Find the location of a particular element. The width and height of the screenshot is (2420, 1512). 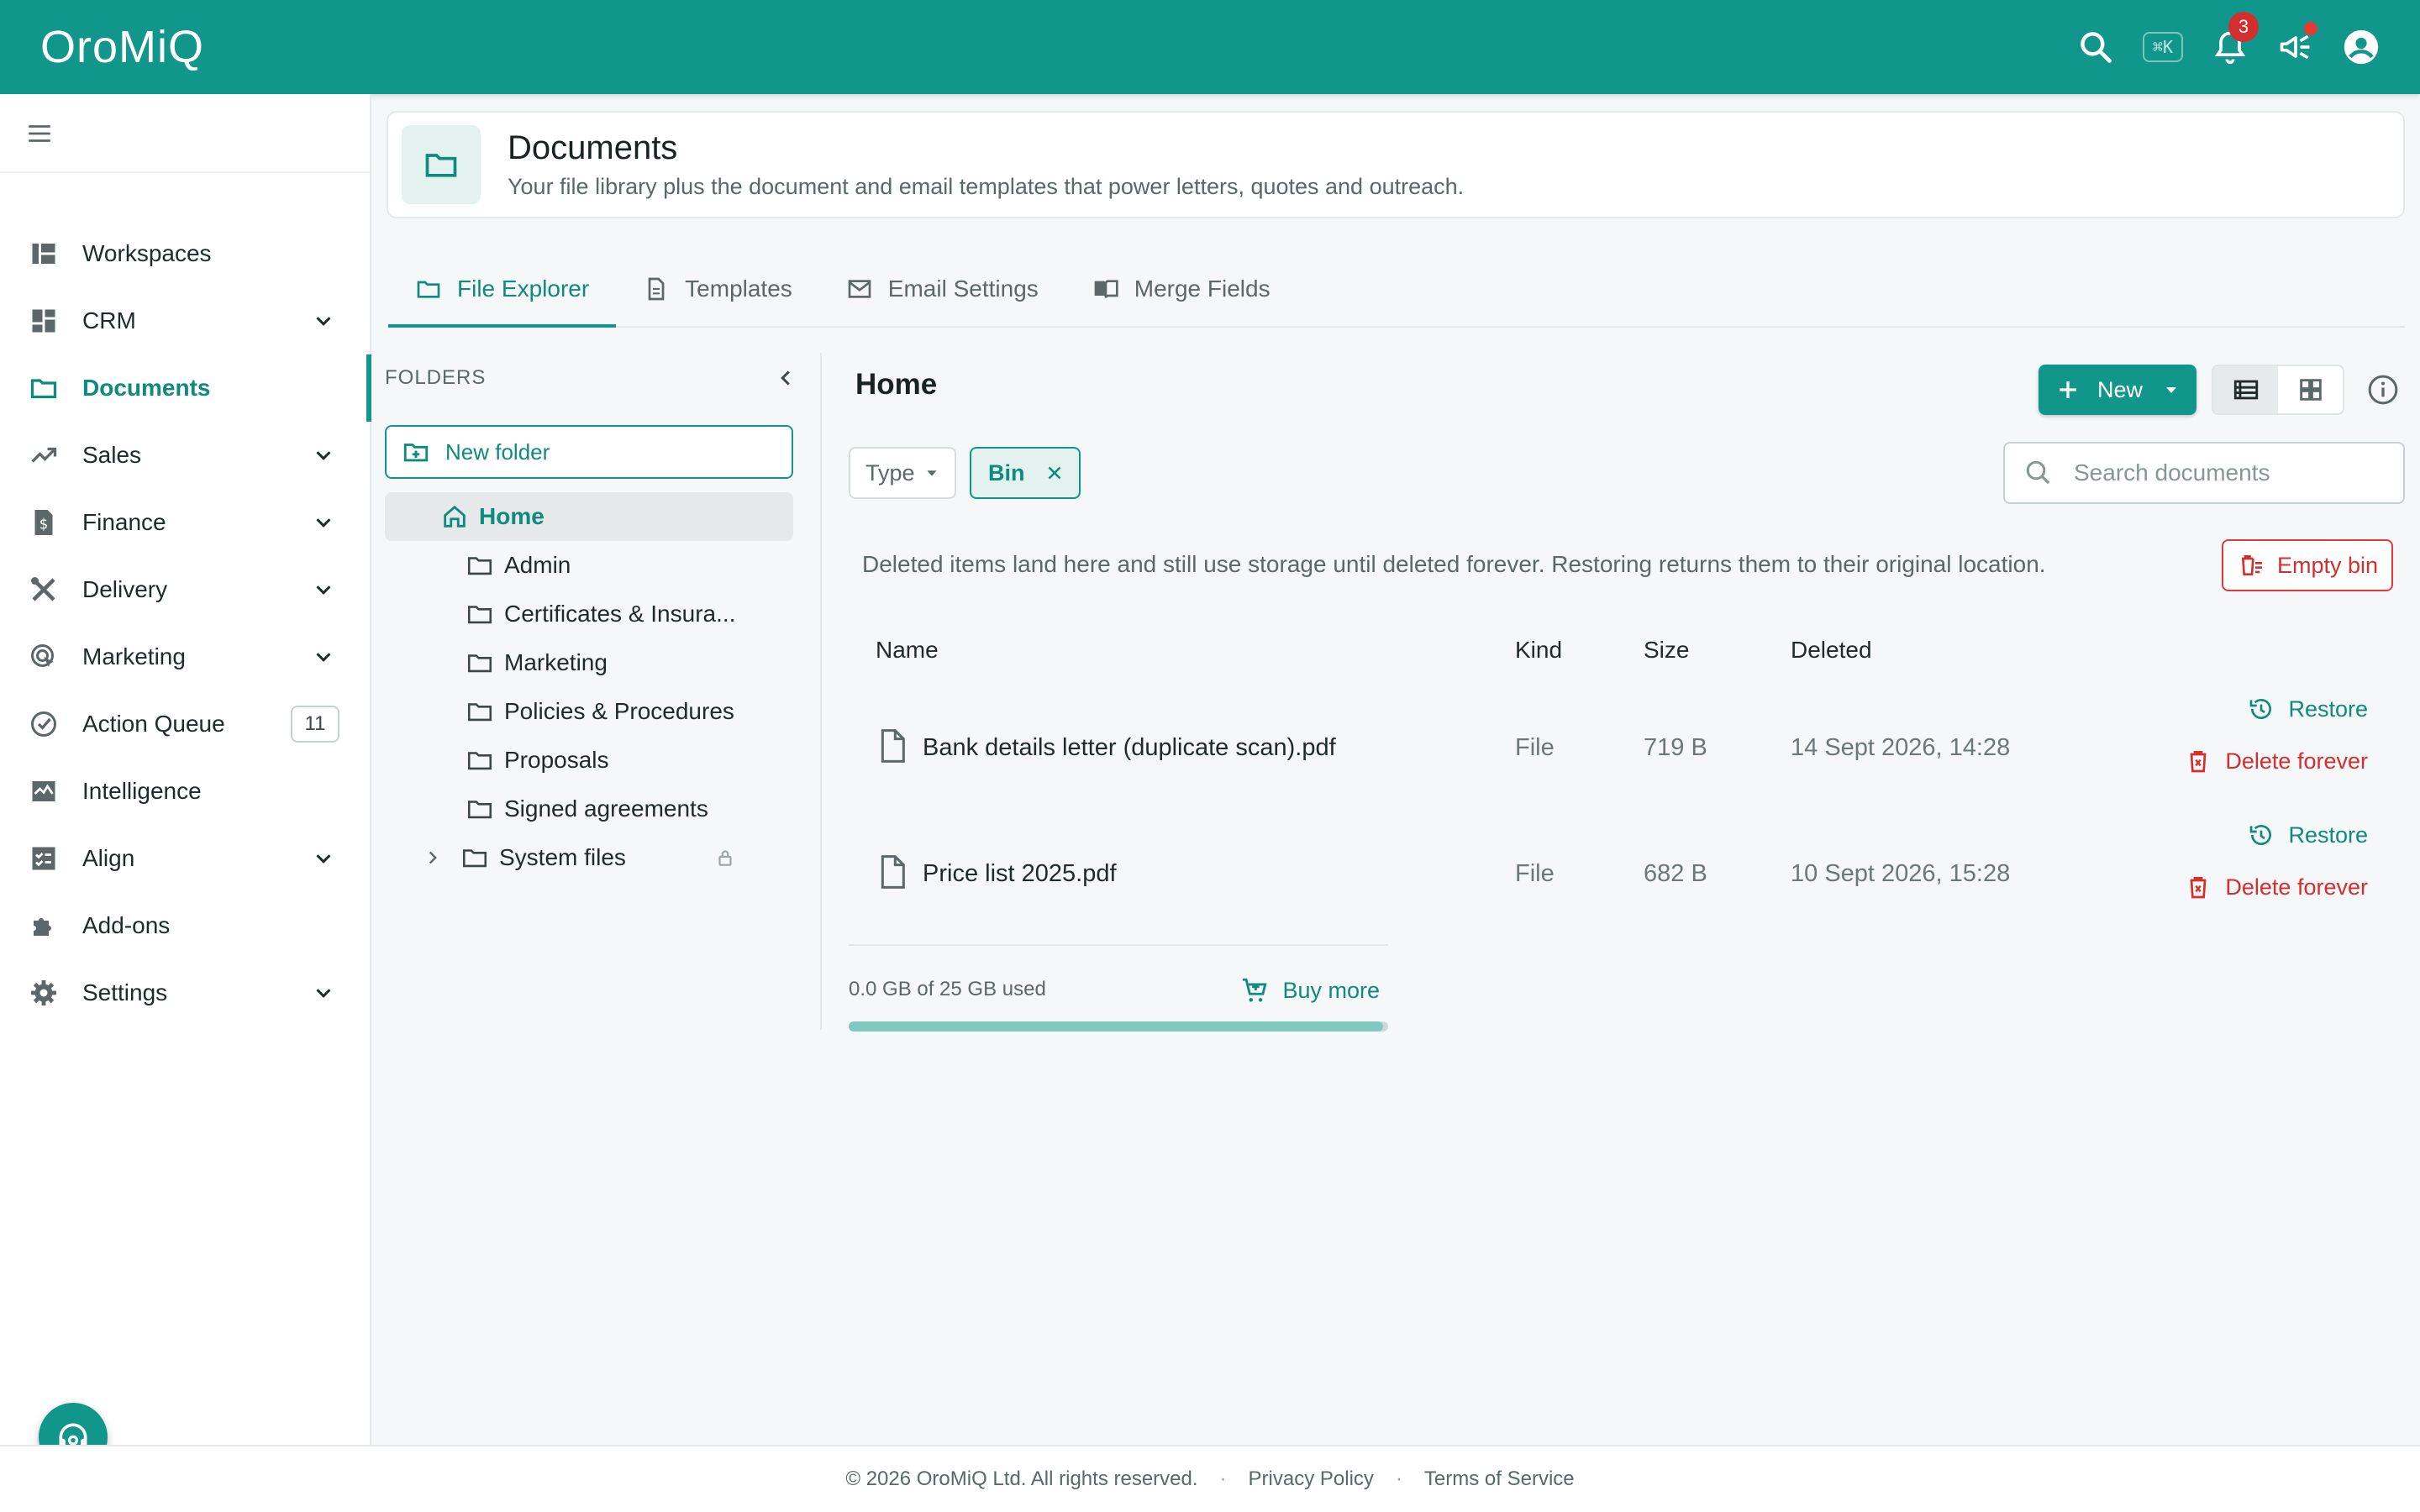

folders-heading: FOLDERS is located at coordinates (436, 377).